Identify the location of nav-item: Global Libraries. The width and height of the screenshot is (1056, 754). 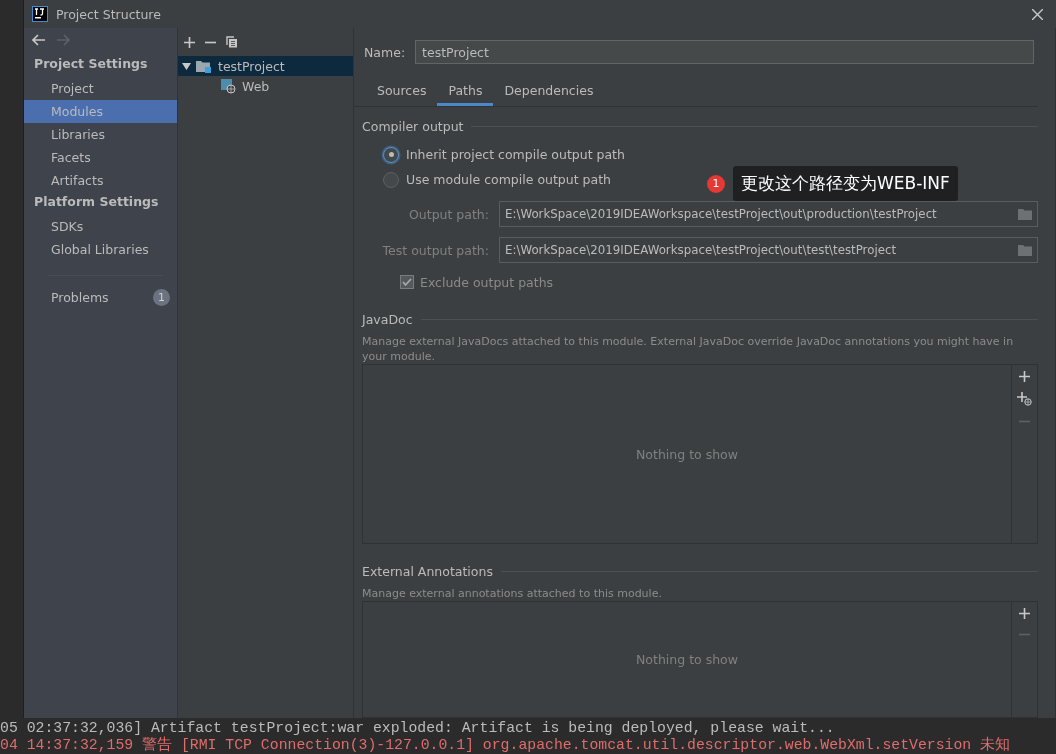
(100, 249).